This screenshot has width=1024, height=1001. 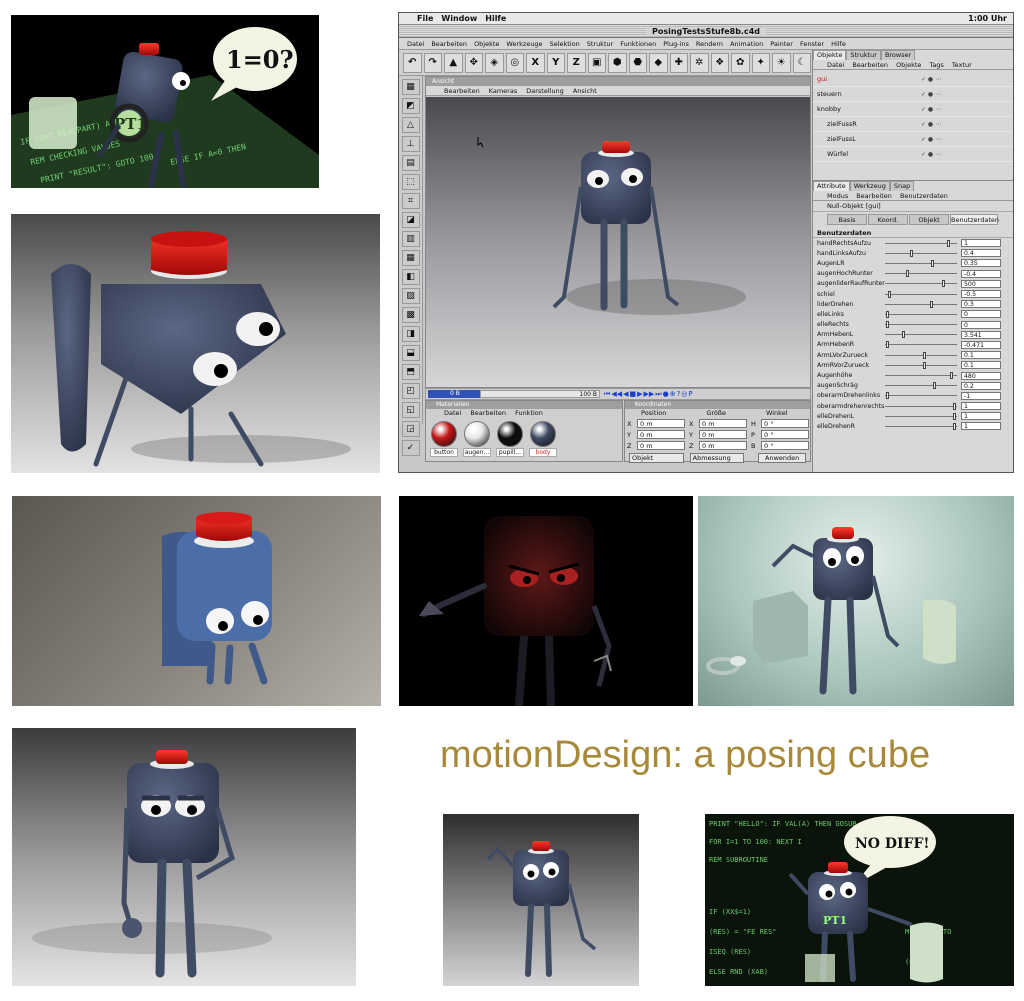 What do you see at coordinates (913, 109) in the screenshot?
I see `object-row: knobby ✓ ● ⋯` at bounding box center [913, 109].